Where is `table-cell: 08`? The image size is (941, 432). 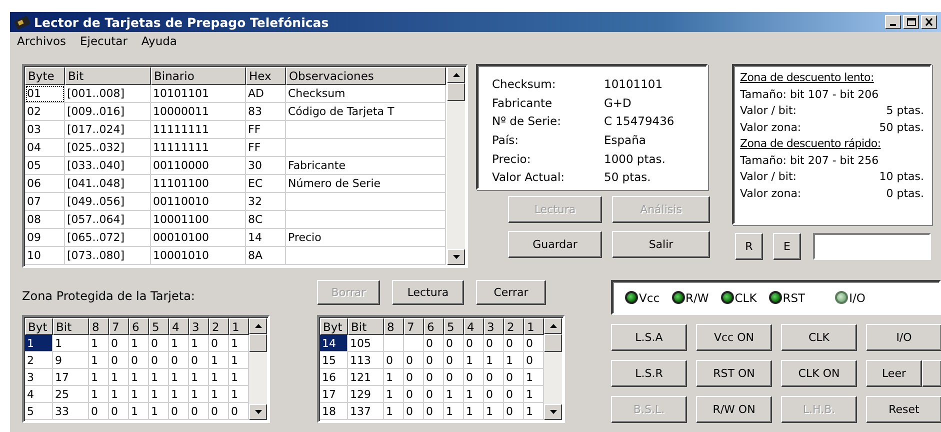 table-cell: 08 is located at coordinates (45, 220).